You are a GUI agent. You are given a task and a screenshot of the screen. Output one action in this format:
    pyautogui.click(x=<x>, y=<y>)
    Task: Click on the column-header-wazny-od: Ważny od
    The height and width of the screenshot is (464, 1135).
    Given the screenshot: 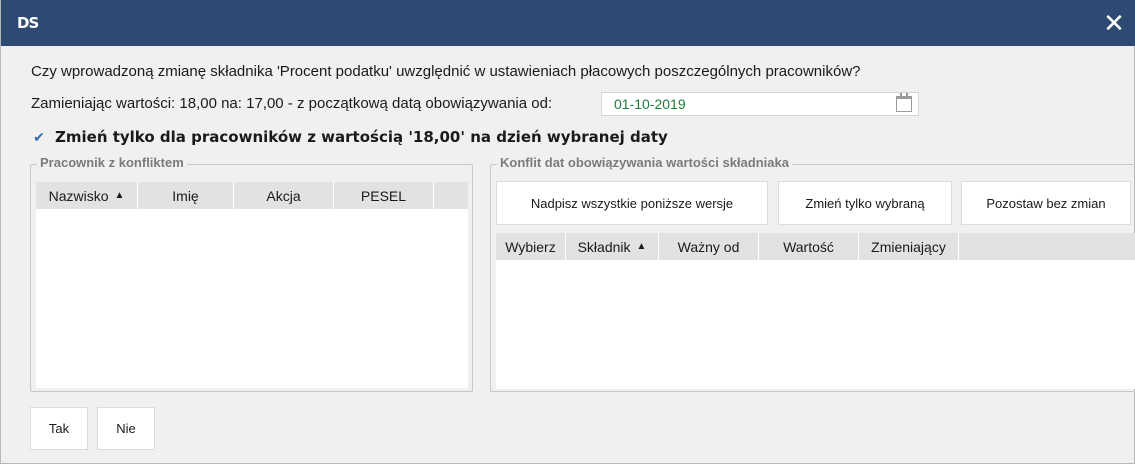 What is the action you would take?
    pyautogui.click(x=709, y=246)
    